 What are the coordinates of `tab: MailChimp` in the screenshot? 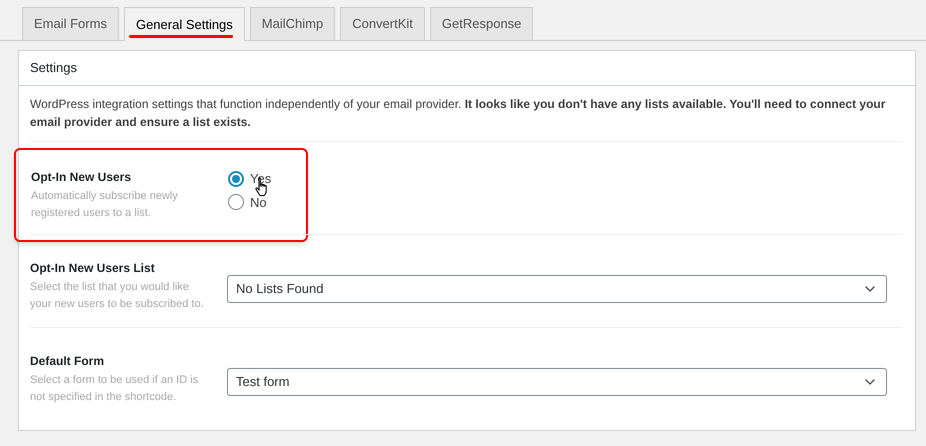 It's located at (293, 23).